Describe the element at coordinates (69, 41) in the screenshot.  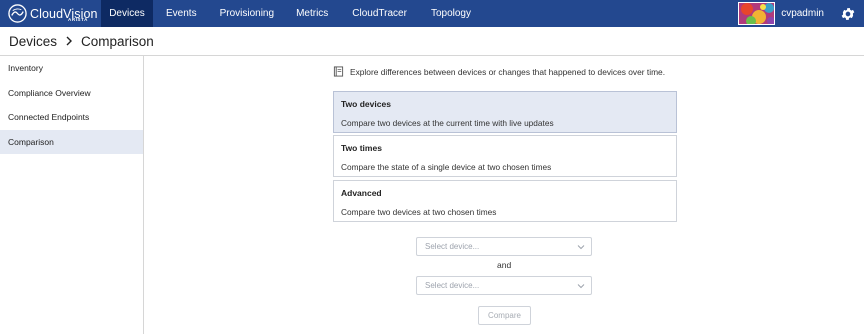
I see `chevron-right-icon` at that location.